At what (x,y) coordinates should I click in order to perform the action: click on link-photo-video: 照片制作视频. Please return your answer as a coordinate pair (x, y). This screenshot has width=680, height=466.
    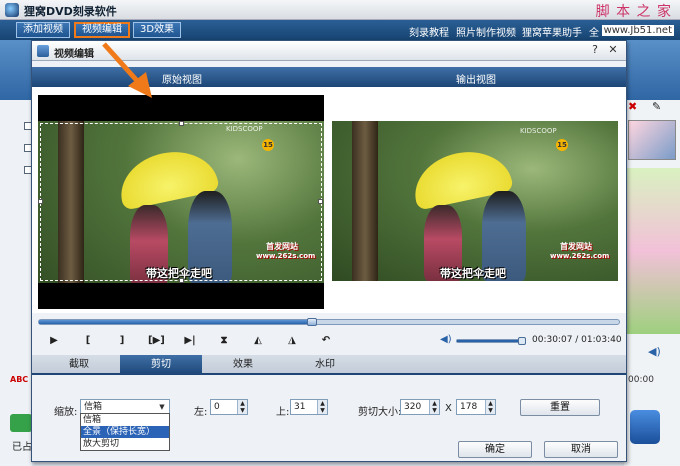
    Looking at the image, I should click on (486, 31).